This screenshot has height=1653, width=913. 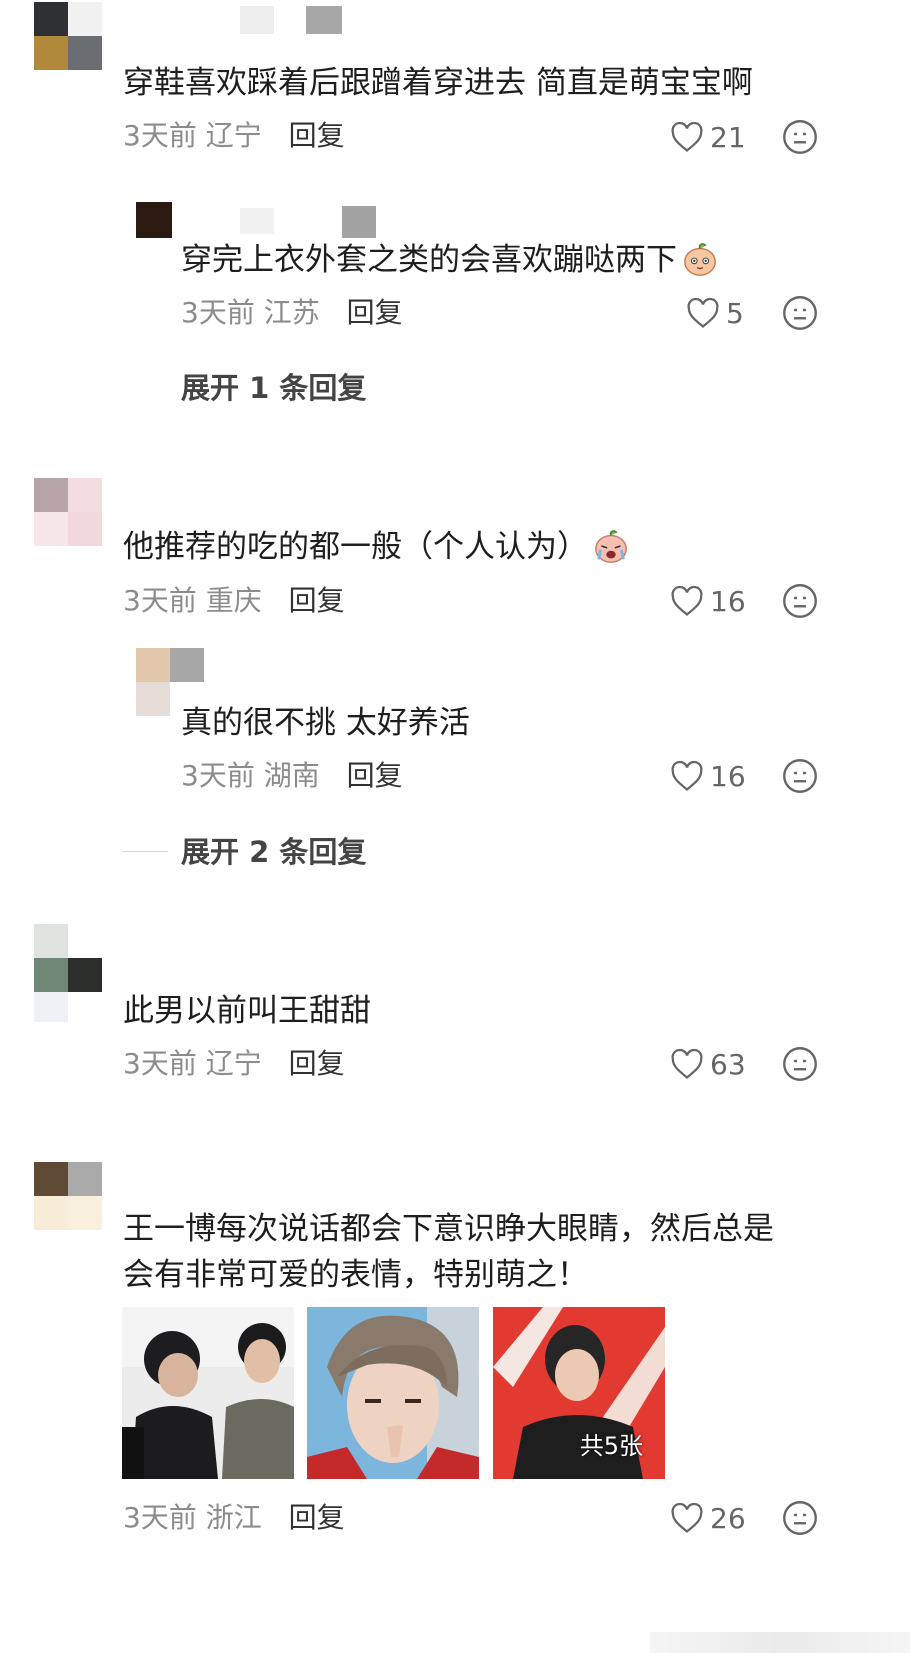 What do you see at coordinates (700, 259) in the screenshot?
I see `peach-sticker-icon` at bounding box center [700, 259].